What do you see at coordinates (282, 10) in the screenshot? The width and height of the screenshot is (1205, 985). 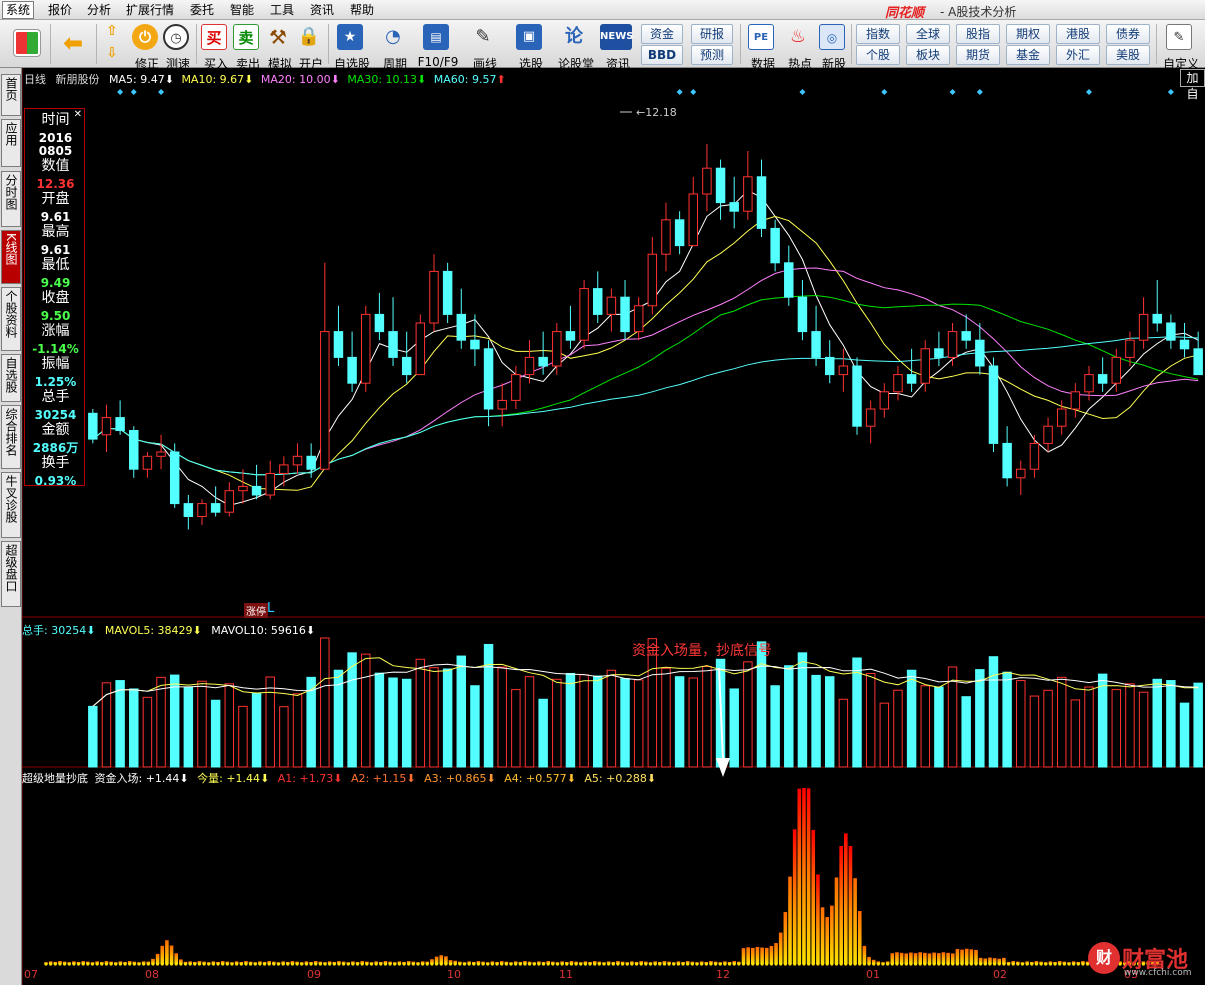 I see `menu-tools: 工具` at bounding box center [282, 10].